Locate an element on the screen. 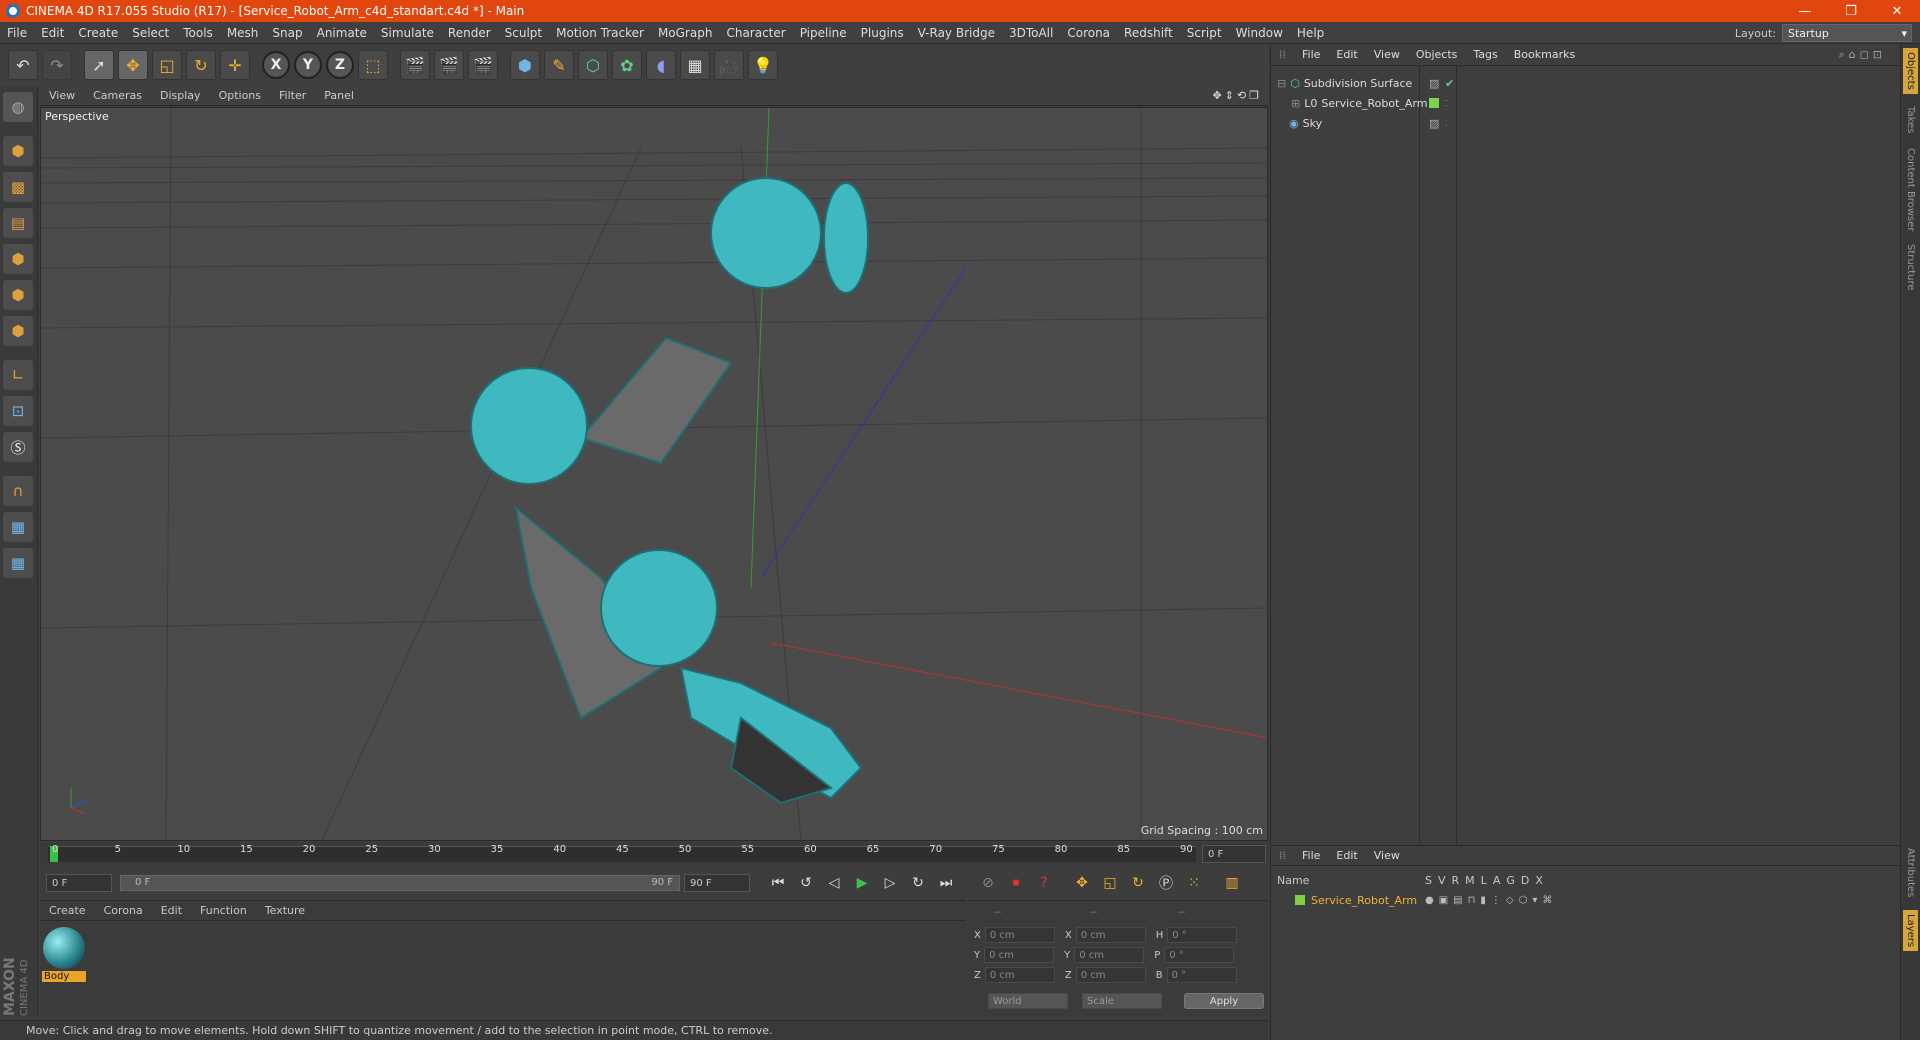  tab-objects: Objects is located at coordinates (1910, 71).